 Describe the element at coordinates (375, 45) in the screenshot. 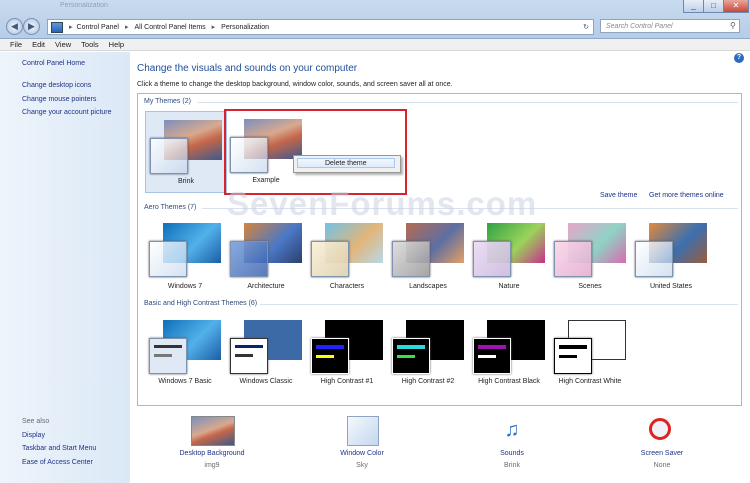

I see `menu-bar: File Edit View Tools Help` at that location.